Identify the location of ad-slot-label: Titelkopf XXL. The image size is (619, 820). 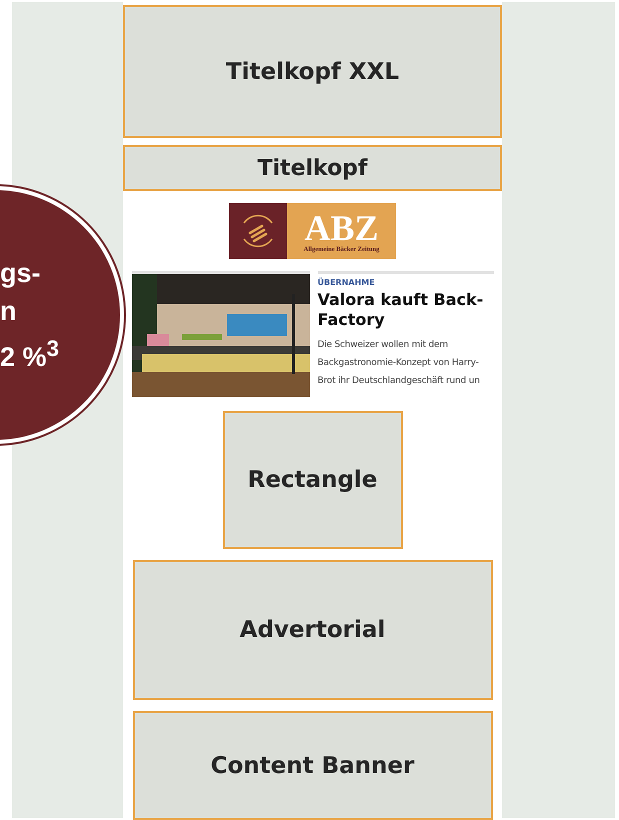
(313, 71).